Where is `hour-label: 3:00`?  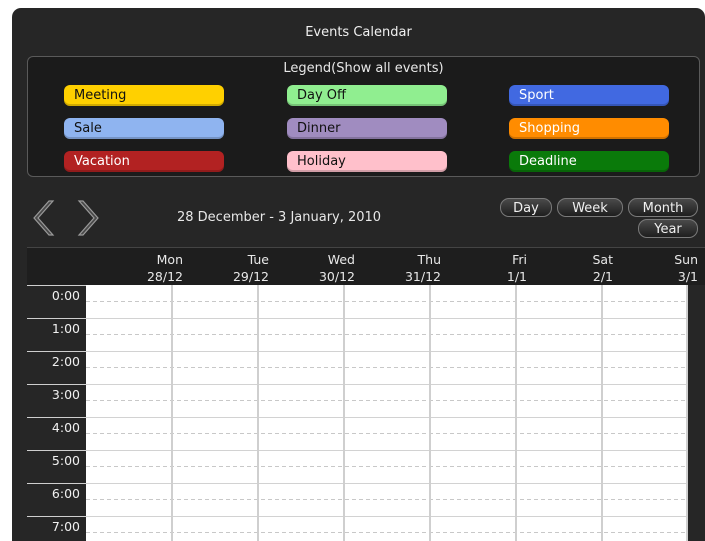
hour-label: 3:00 is located at coordinates (56, 400).